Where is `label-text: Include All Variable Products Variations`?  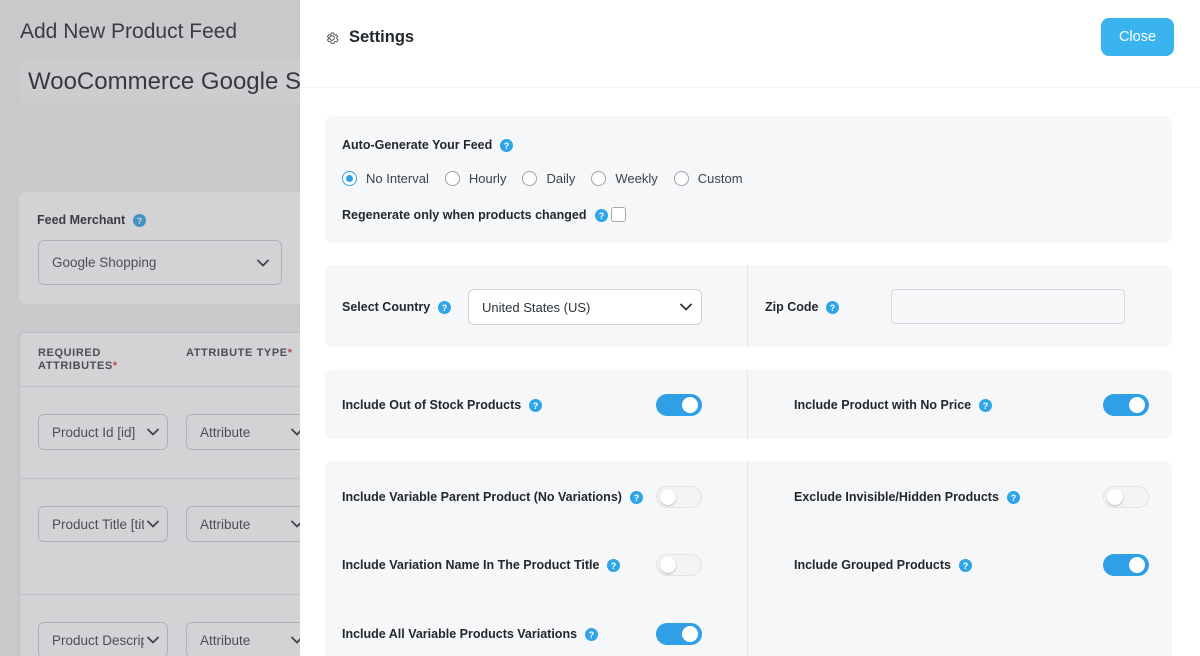 label-text: Include All Variable Products Variations is located at coordinates (460, 634).